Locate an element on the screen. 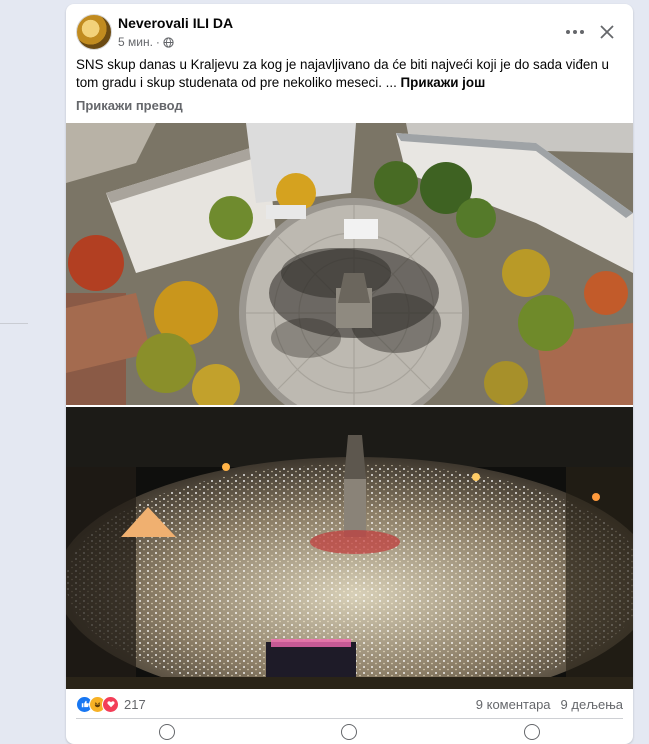 This screenshot has height=744, width=649. post-time: 5 мин. is located at coordinates (135, 42).